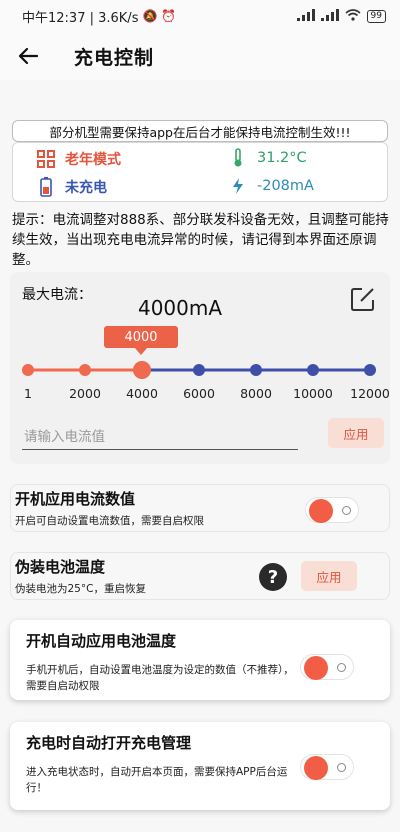 The width and height of the screenshot is (400, 832). What do you see at coordinates (109, 743) in the screenshot?
I see `setting-title: 充电时自动打开充电管理` at bounding box center [109, 743].